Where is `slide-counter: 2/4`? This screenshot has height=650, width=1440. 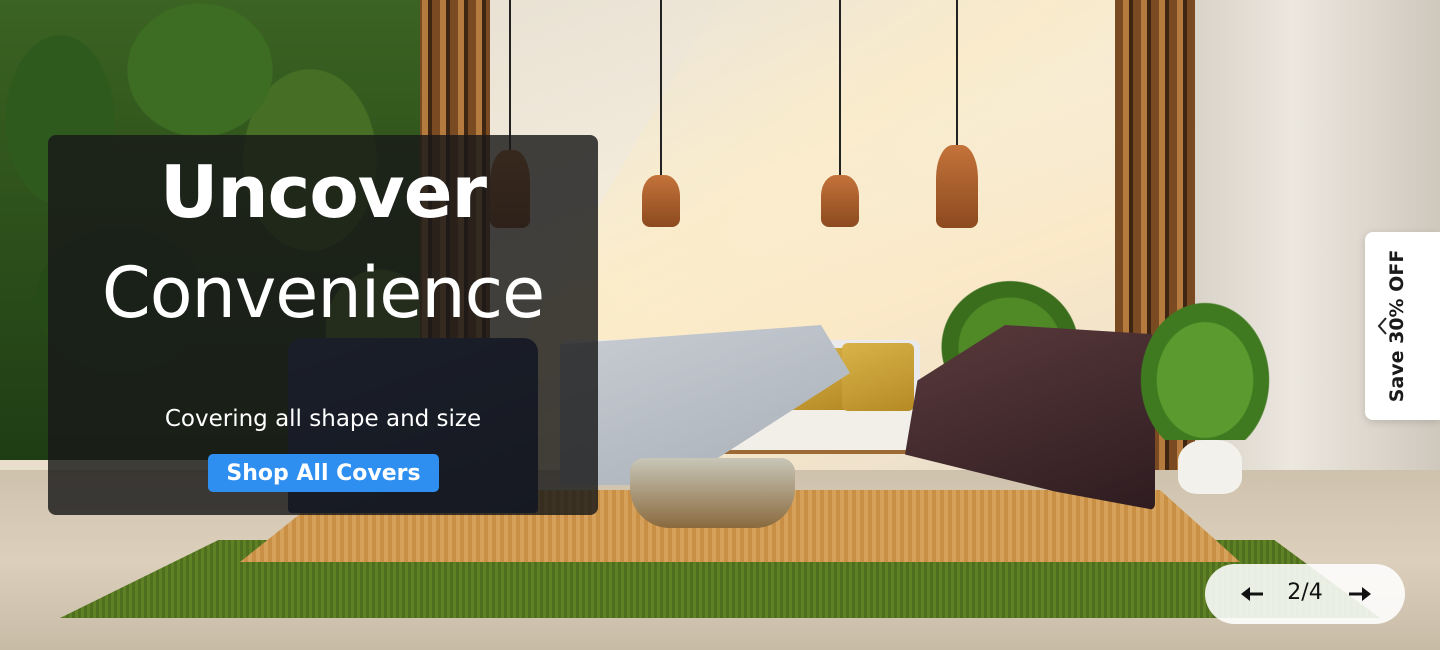
slide-counter: 2/4 is located at coordinates (1305, 592).